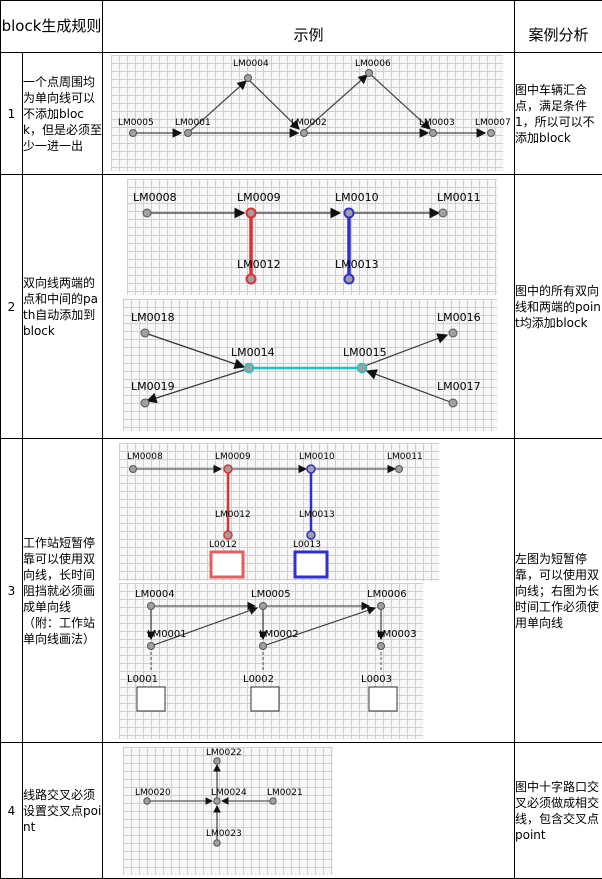 Image resolution: width=602 pixels, height=879 pixels. I want to click on analysis-text: 图中车辆汇合点，满足条件1，所以可以不添加block, so click(558, 113).